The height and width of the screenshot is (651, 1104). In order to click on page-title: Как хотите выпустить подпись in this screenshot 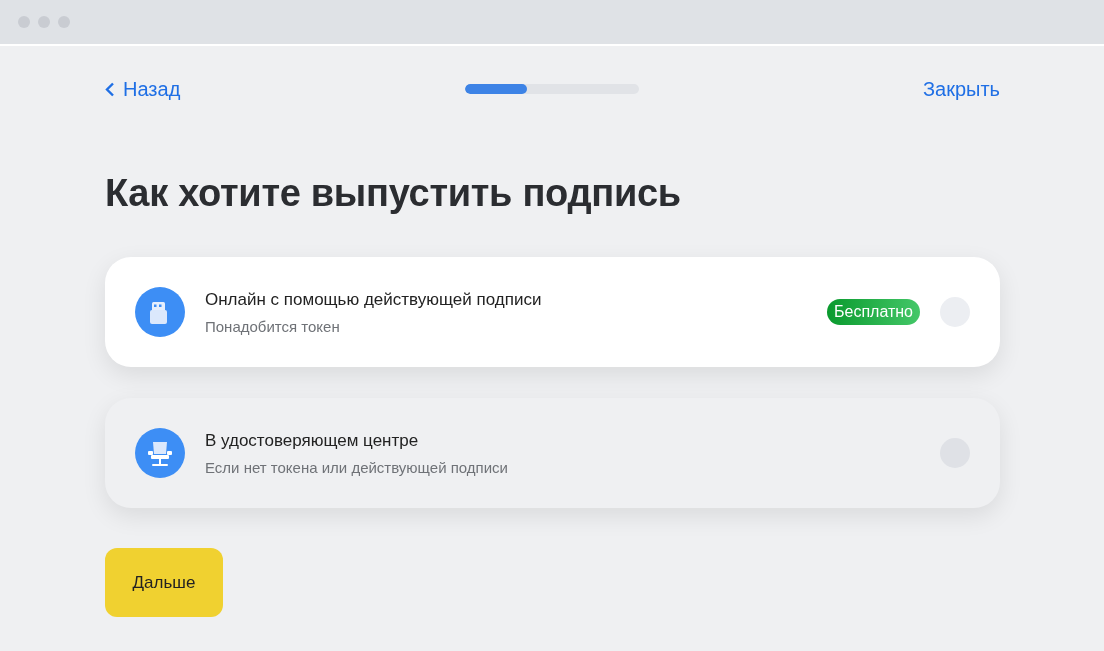, I will do `click(393, 193)`.